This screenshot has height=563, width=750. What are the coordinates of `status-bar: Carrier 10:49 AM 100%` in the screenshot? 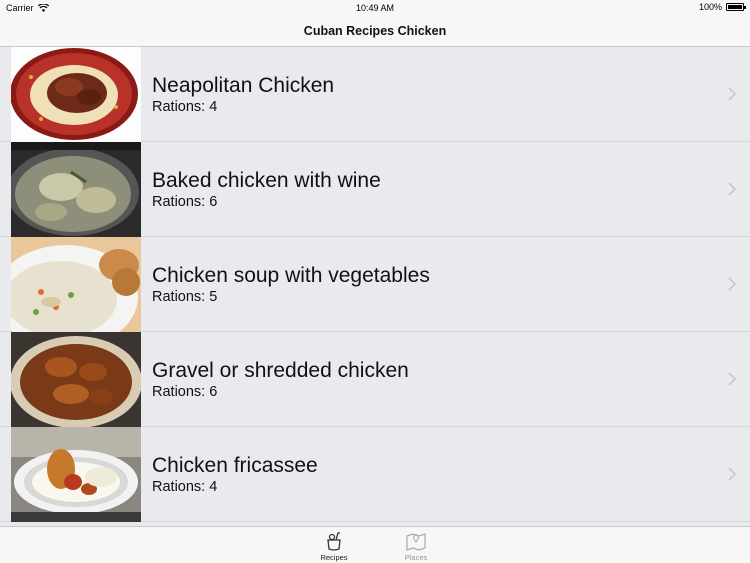 It's located at (375, 8).